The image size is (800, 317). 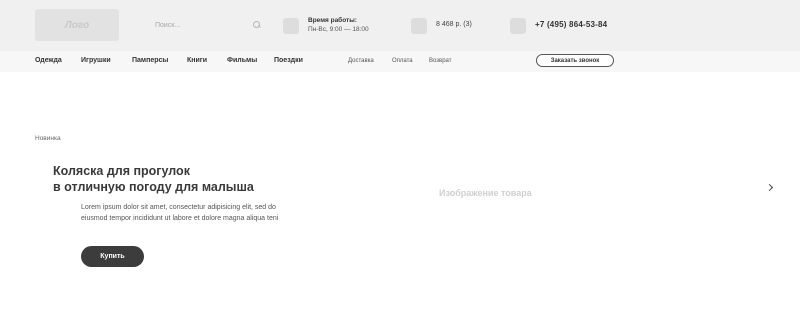 I want to click on logo: Лого, so click(x=77, y=25).